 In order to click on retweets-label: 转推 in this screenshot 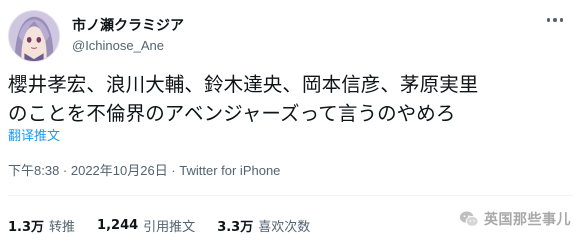, I will do `click(62, 227)`.